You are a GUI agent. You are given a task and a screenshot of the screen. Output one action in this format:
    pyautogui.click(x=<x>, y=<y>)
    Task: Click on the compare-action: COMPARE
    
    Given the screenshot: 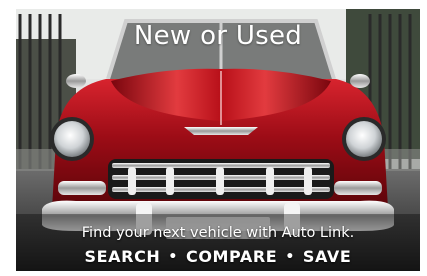 What is the action you would take?
    pyautogui.click(x=231, y=256)
    